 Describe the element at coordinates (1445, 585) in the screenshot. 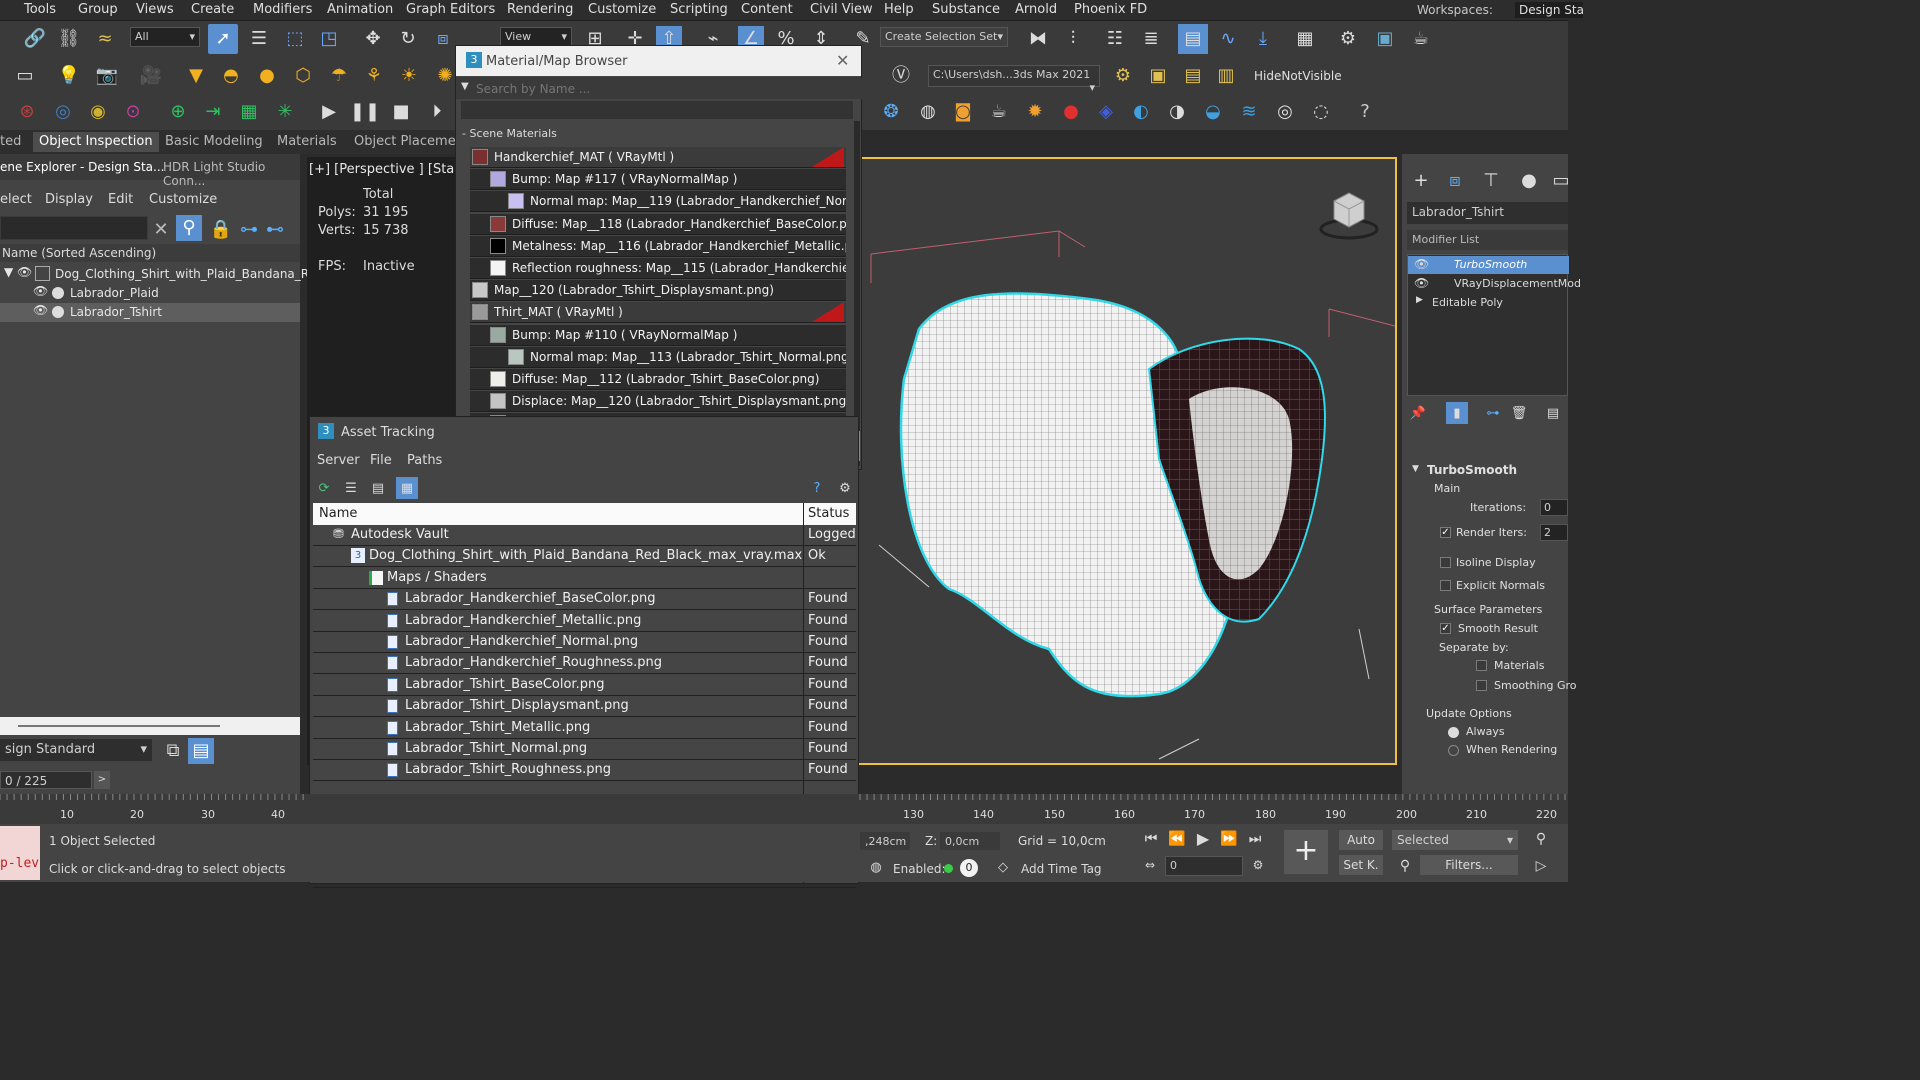

I see `explicit-normals-checkbox` at that location.